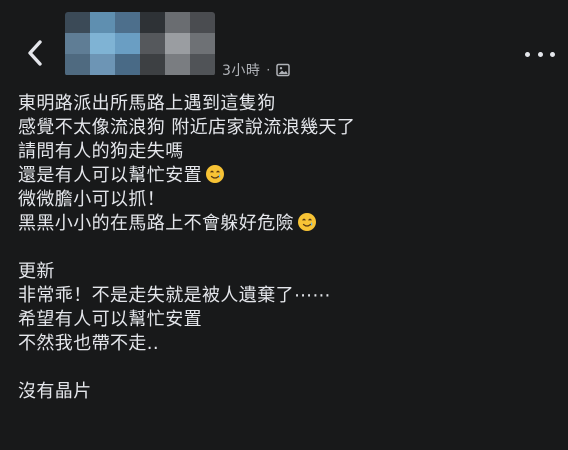 The width and height of the screenshot is (568, 450). I want to click on post-line: 還是有人可以幫忙安置, so click(288, 176).